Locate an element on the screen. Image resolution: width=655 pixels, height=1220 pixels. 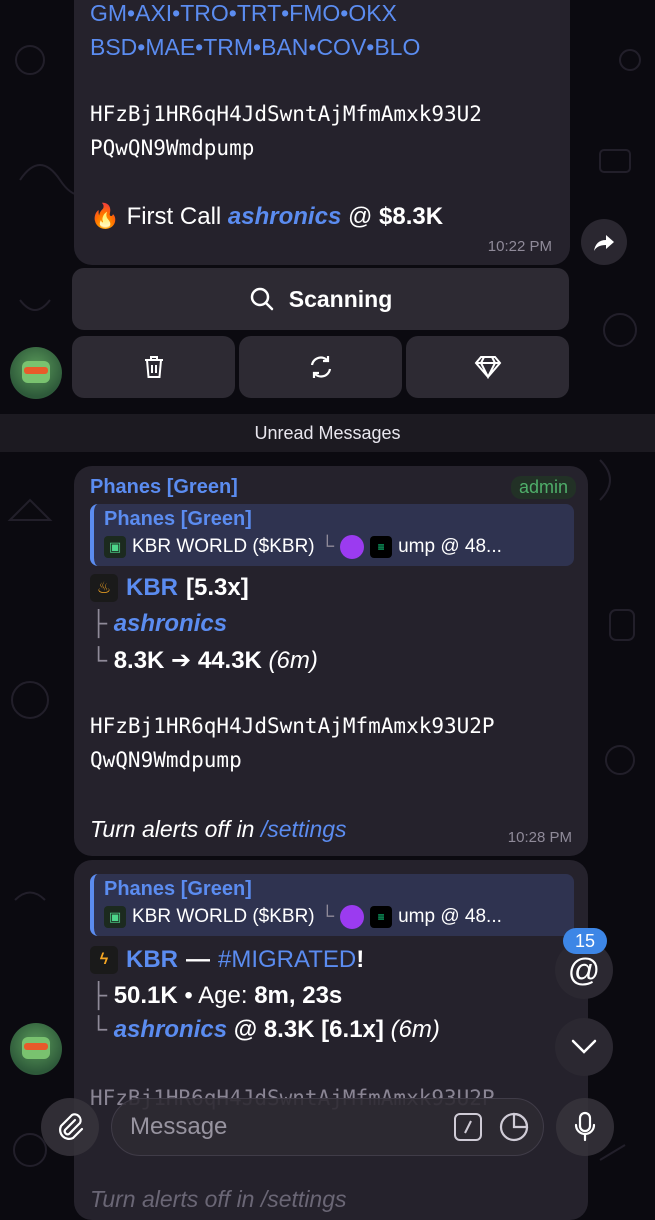
message-time: 10:22 PM is located at coordinates (519, 246).